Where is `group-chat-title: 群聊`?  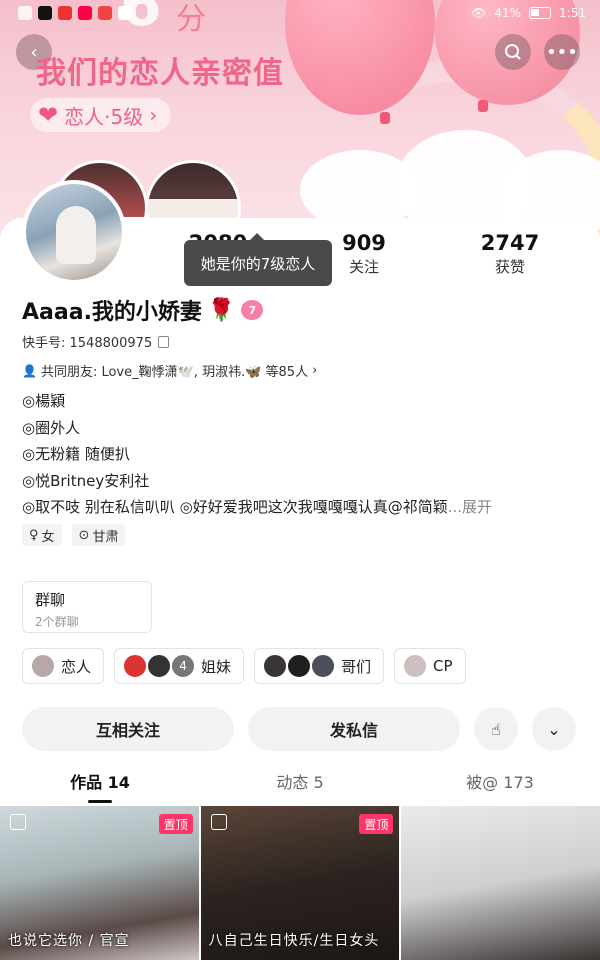 group-chat-title: 群聊 is located at coordinates (50, 600).